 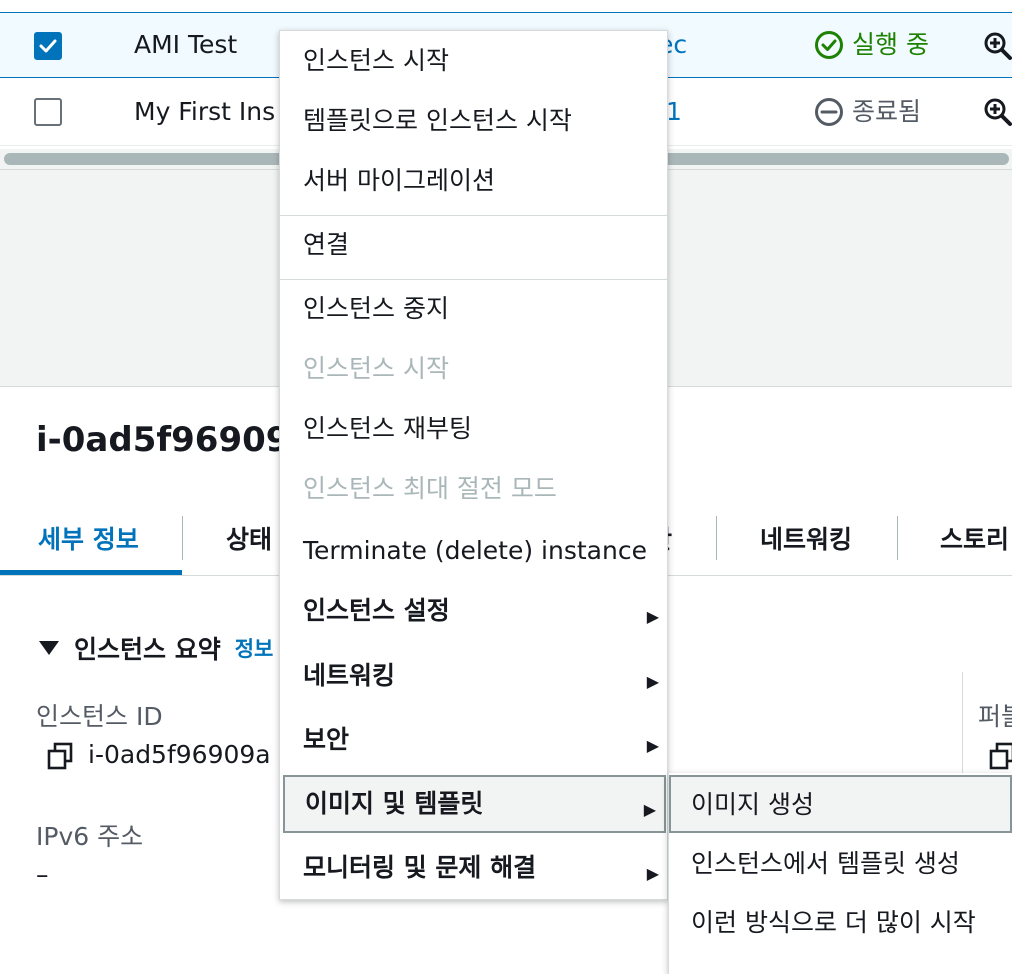 What do you see at coordinates (254, 648) in the screenshot?
I see `info-link: 정보` at bounding box center [254, 648].